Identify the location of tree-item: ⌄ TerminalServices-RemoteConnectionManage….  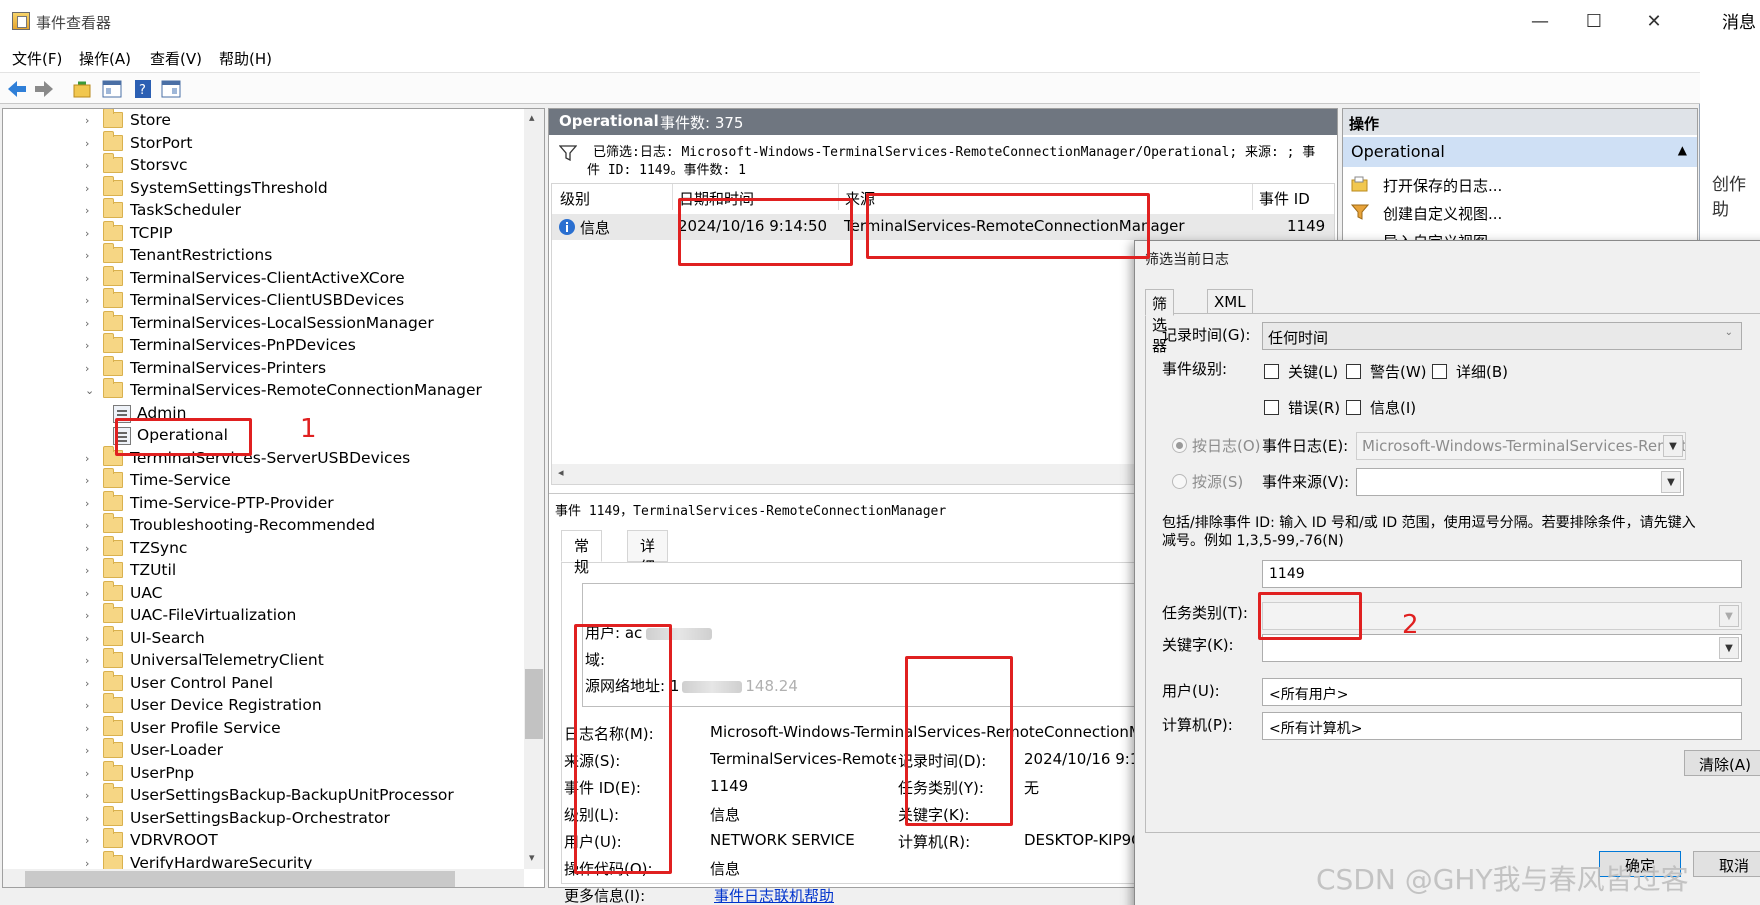
(263, 390).